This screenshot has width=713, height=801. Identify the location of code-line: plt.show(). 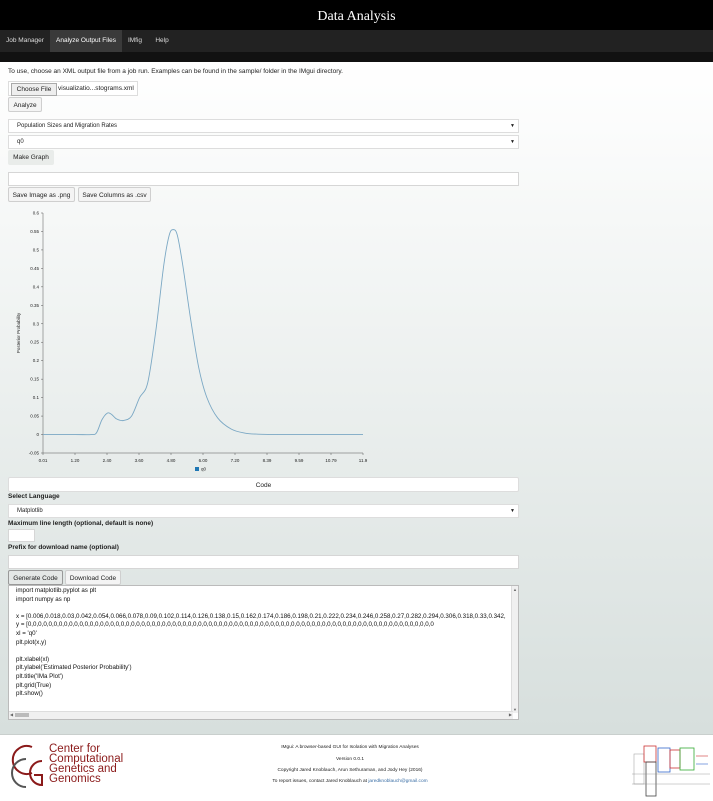
(29, 694).